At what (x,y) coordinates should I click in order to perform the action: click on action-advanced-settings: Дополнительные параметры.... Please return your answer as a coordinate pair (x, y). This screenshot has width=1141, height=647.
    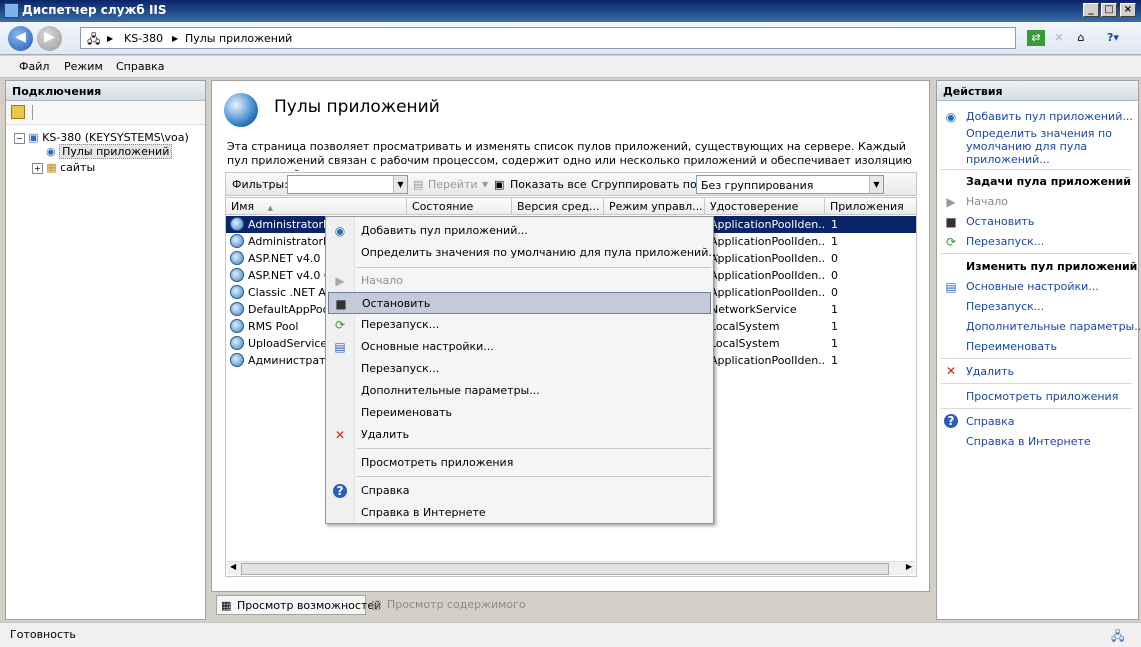
    Looking at the image, I should click on (1053, 326).